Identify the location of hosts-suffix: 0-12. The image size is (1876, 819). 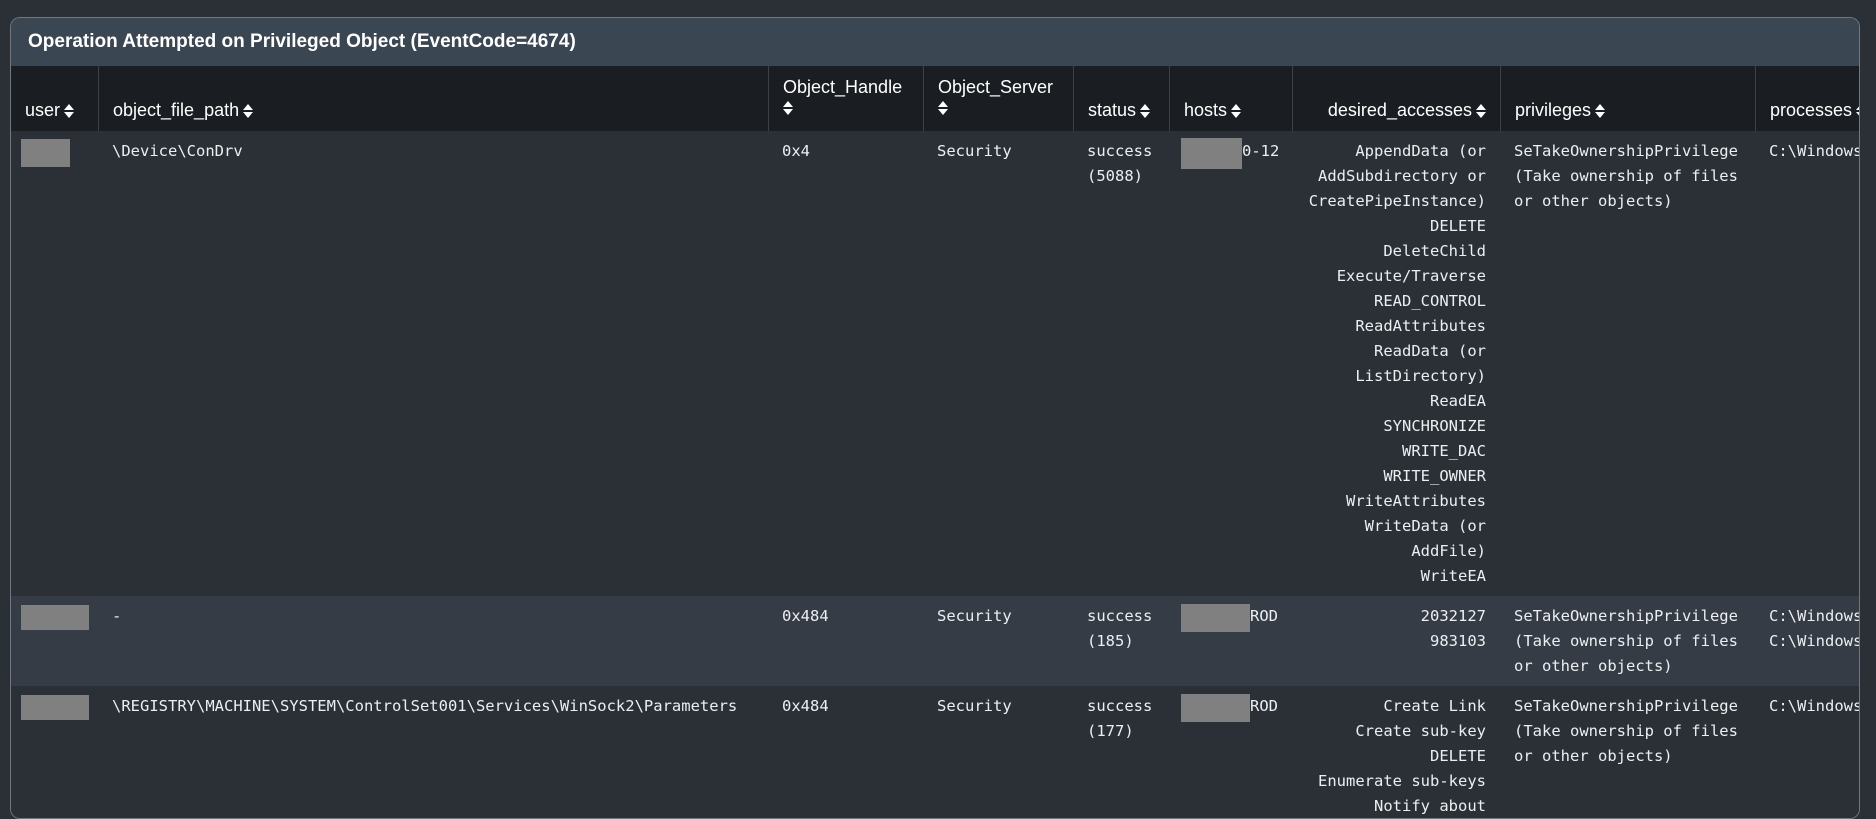
(1261, 151).